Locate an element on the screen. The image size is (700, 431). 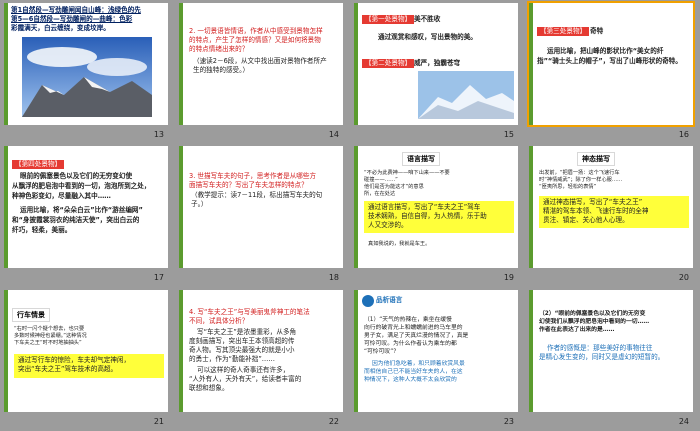
slide-18-line-3: （教学提示：读7－11段，标出描写车夫的句 is located at coordinates (257, 195).